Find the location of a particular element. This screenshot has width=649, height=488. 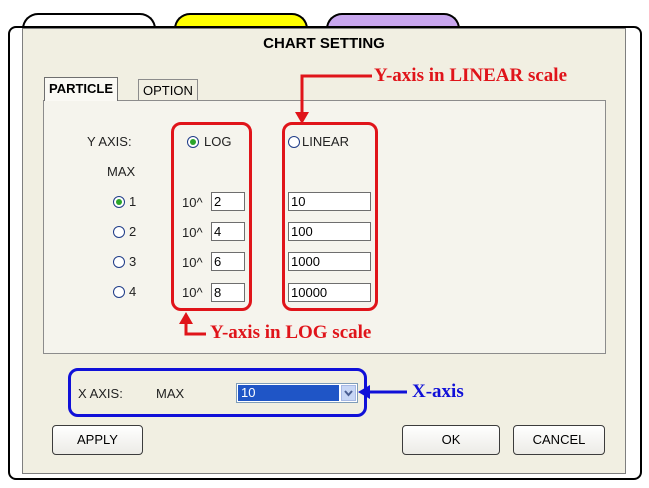

linear-highlight-box is located at coordinates (330, 216).